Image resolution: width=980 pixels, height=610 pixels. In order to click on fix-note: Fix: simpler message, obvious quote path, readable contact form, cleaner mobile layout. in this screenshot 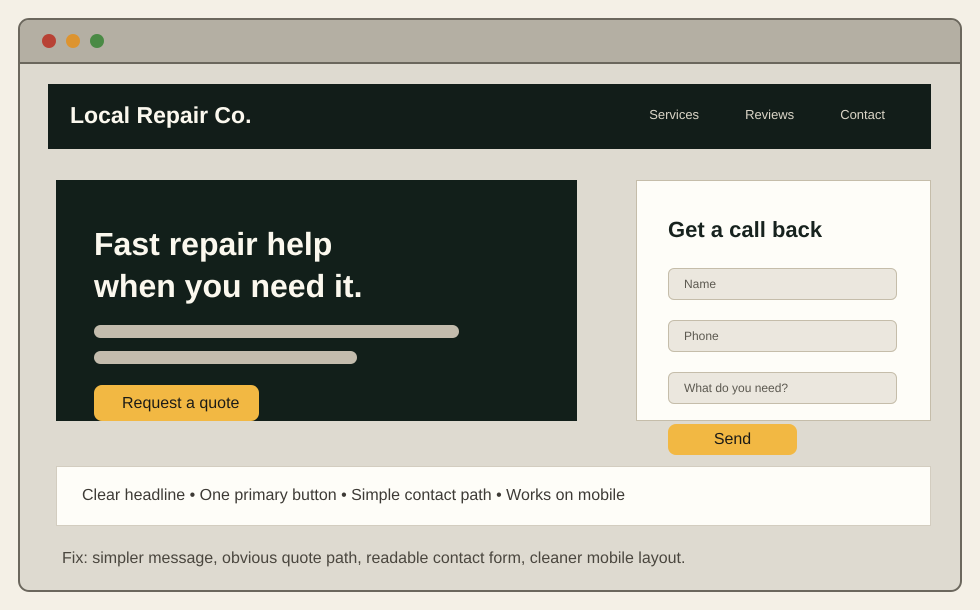, I will do `click(374, 559)`.